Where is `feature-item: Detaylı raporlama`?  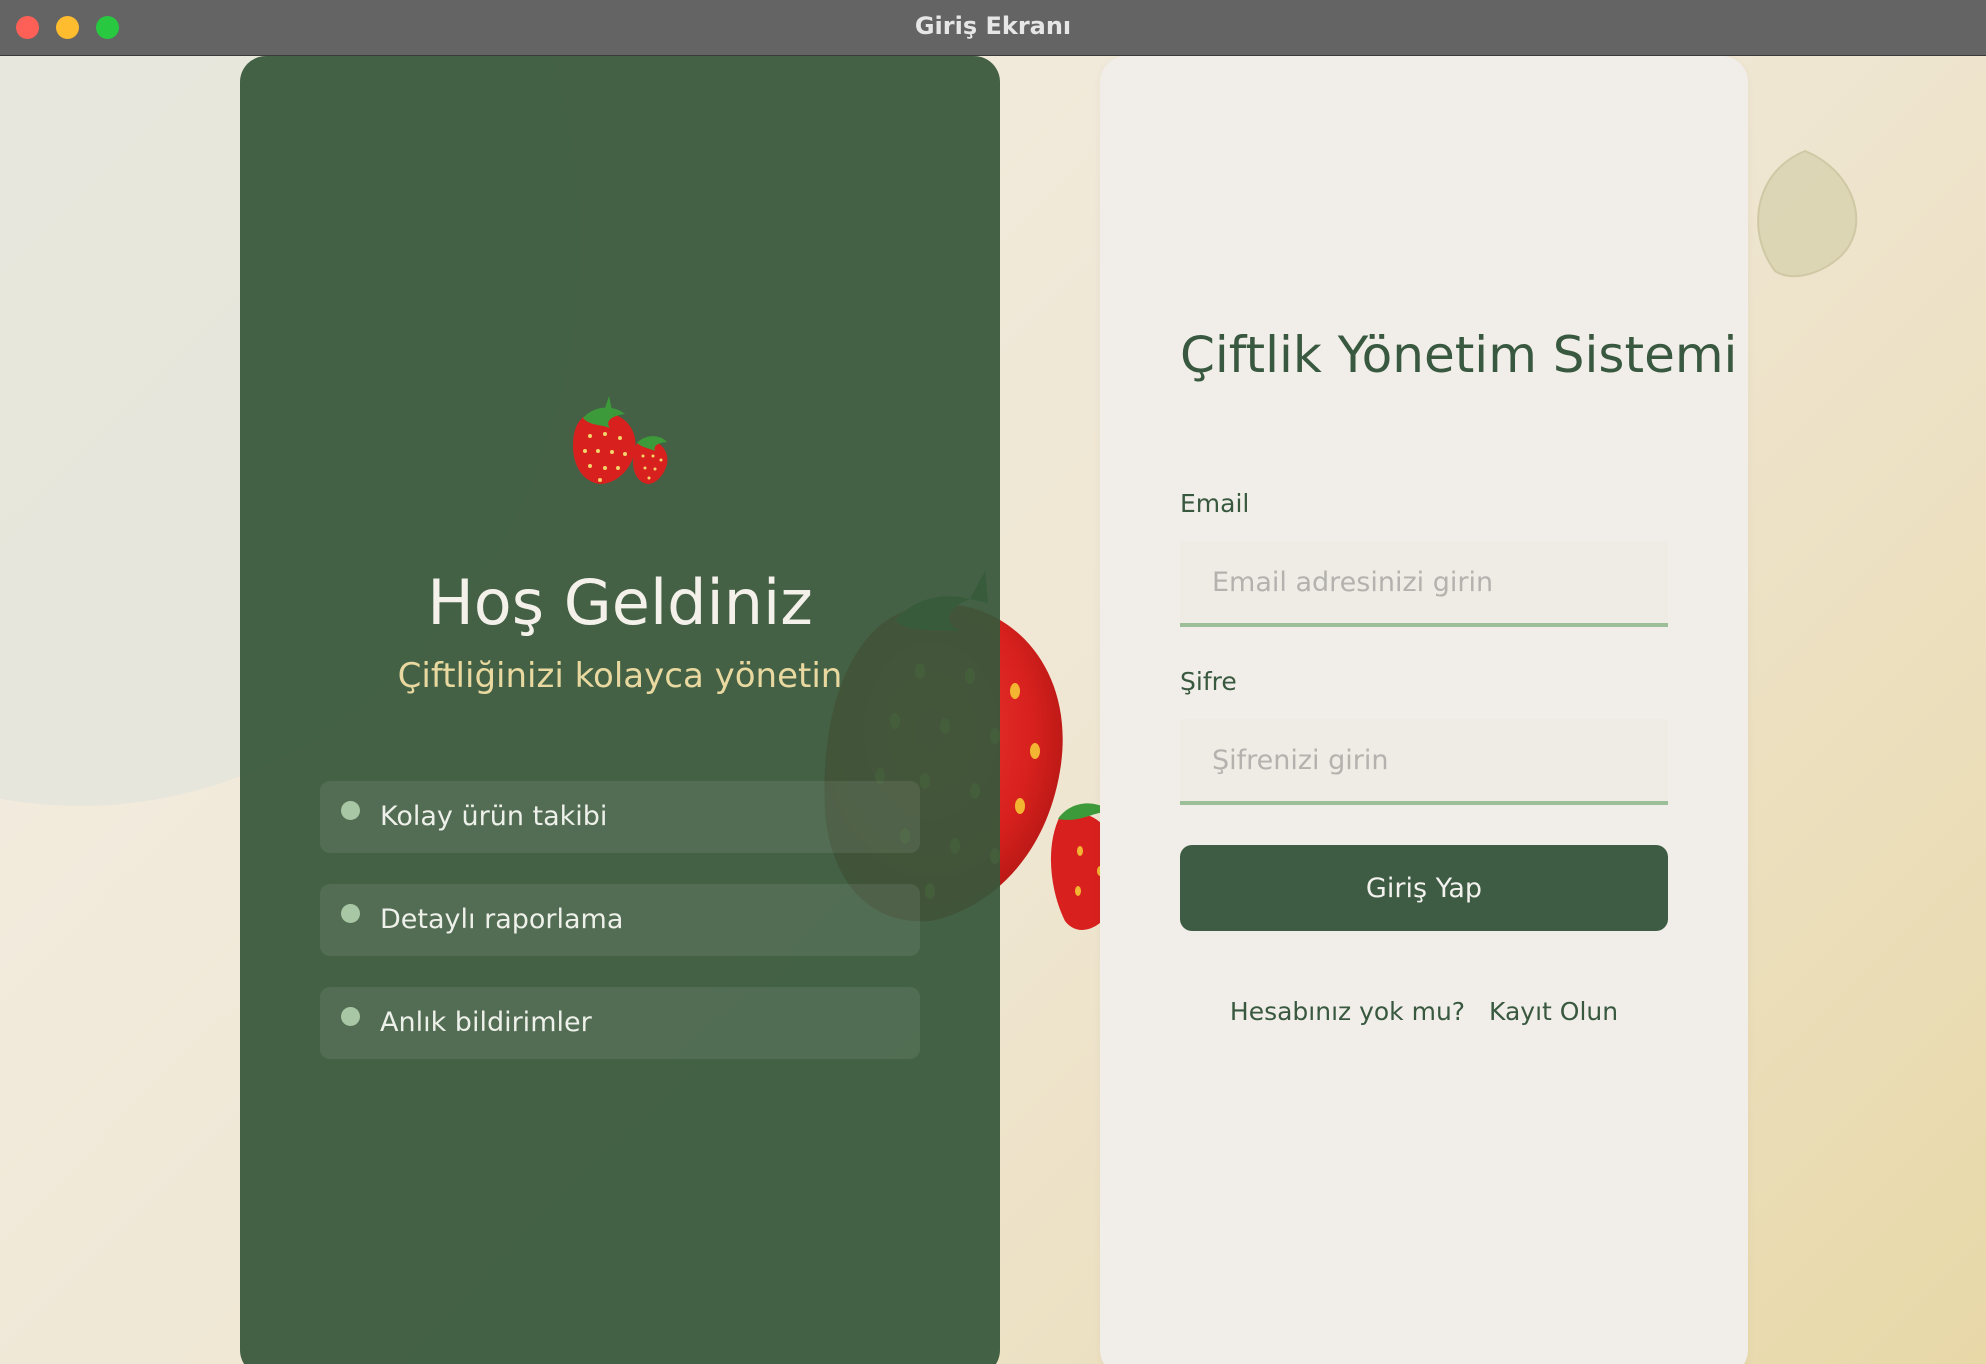
feature-item: Detaylı raporlama is located at coordinates (620, 920).